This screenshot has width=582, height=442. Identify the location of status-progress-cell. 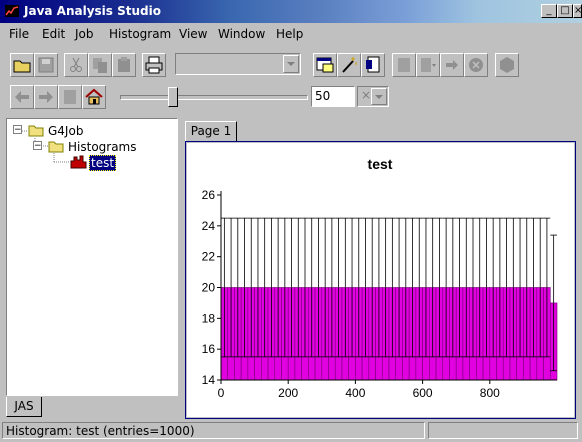
(503, 430).